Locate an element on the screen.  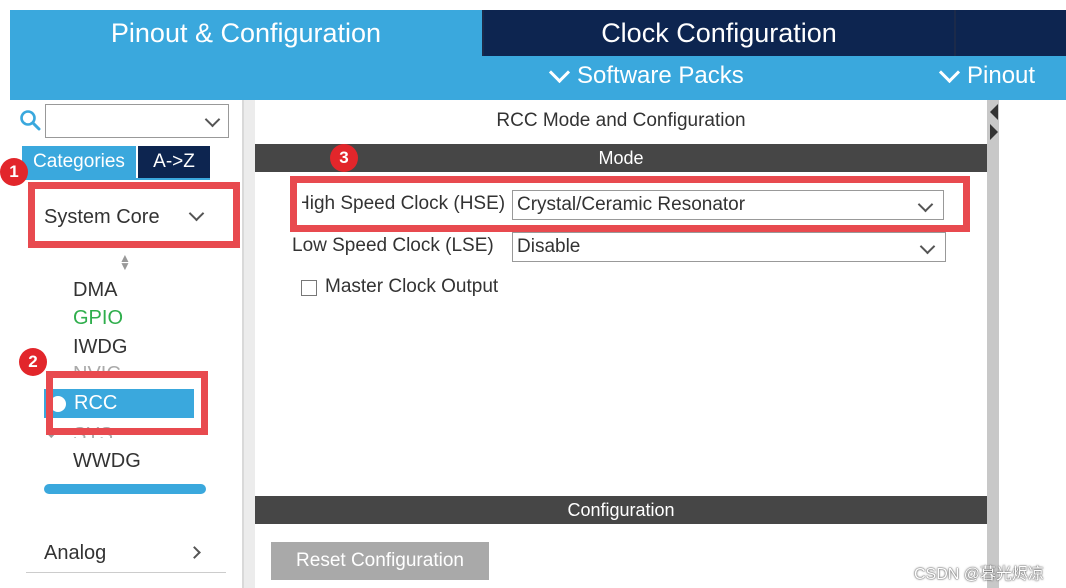
sort-icon: ▲ ▼ is located at coordinates (125, 262).